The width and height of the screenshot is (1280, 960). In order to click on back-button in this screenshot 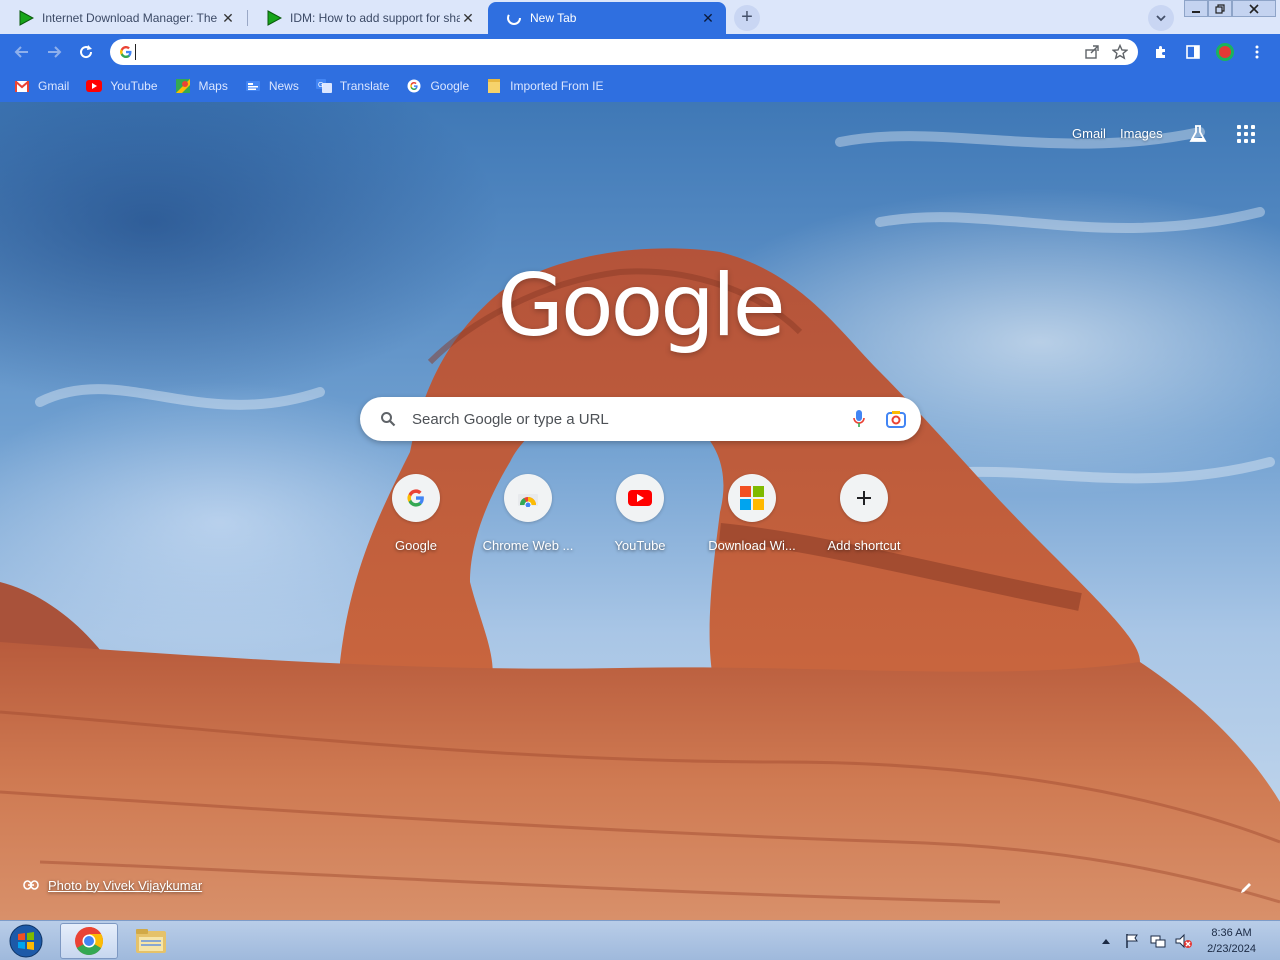, I will do `click(22, 52)`.